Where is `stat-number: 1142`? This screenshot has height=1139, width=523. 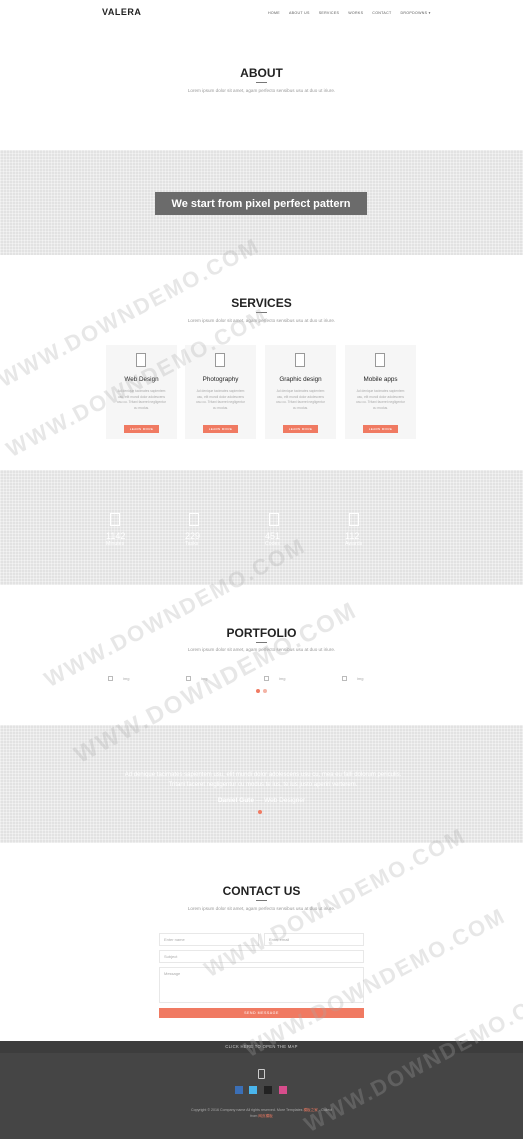 stat-number: 1142 is located at coordinates (116, 536).